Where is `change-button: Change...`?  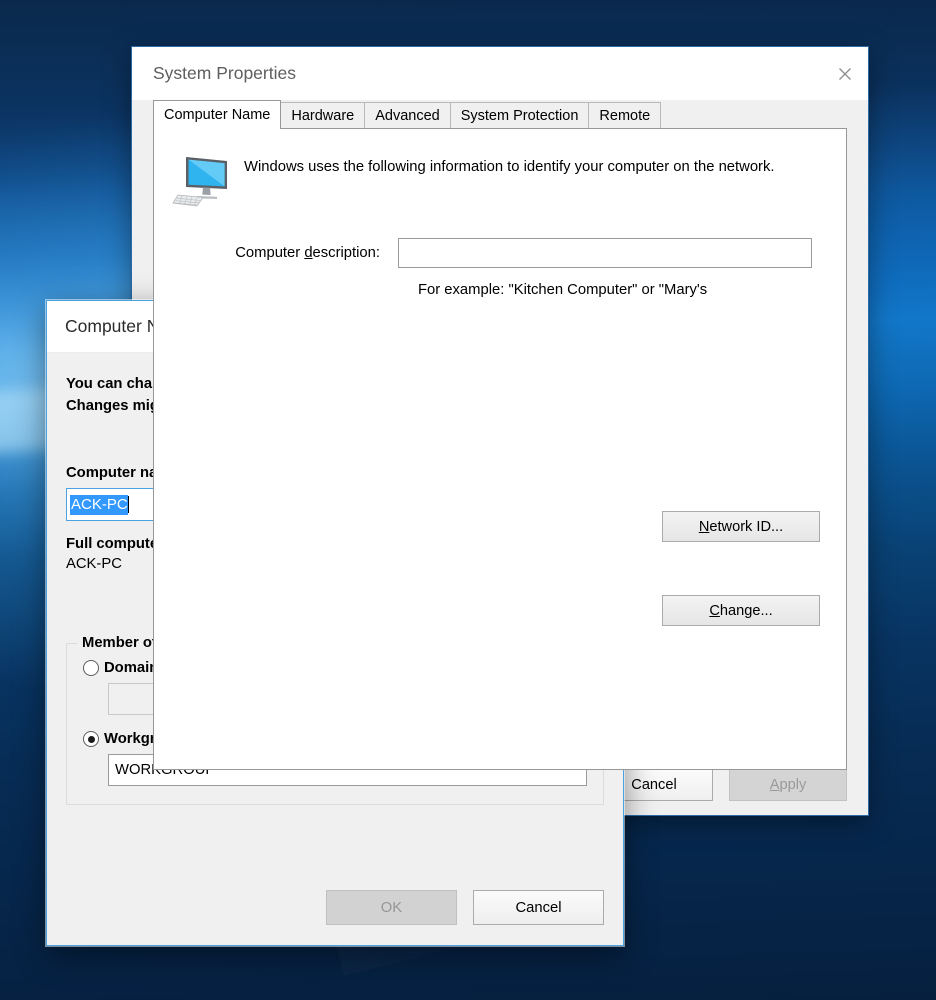 change-button: Change... is located at coordinates (741, 610).